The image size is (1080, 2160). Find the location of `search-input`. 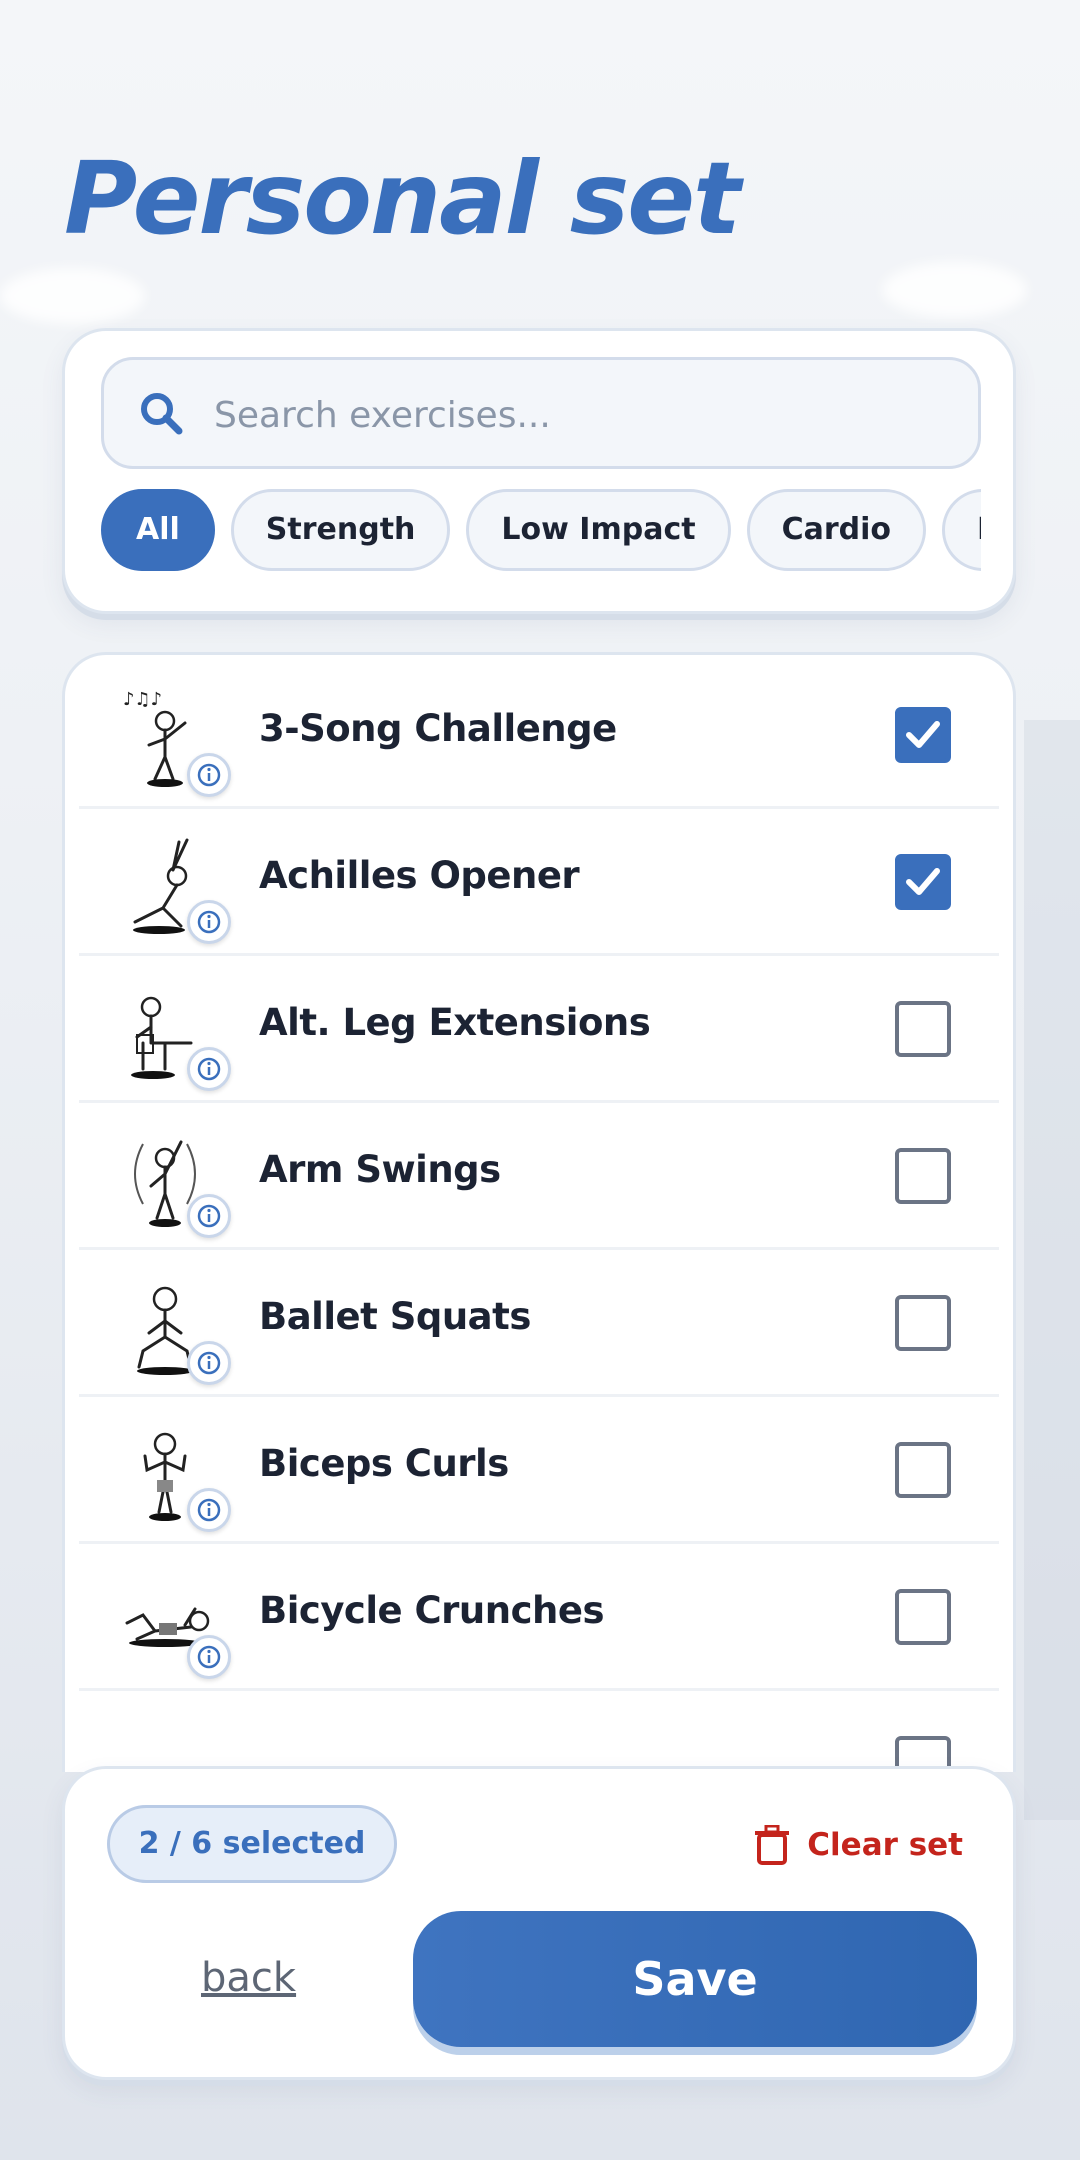

search-input is located at coordinates (584, 415).